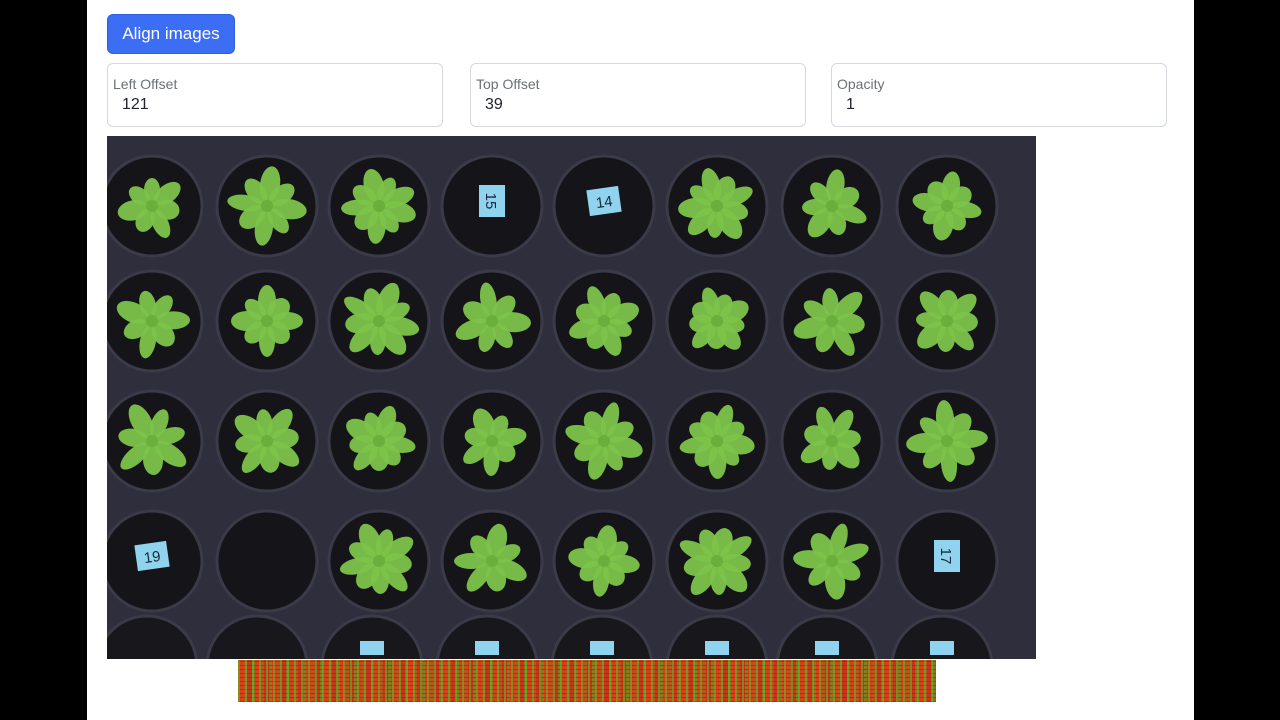 The width and height of the screenshot is (1280, 720). I want to click on align-images-button: Align images, so click(171, 34).